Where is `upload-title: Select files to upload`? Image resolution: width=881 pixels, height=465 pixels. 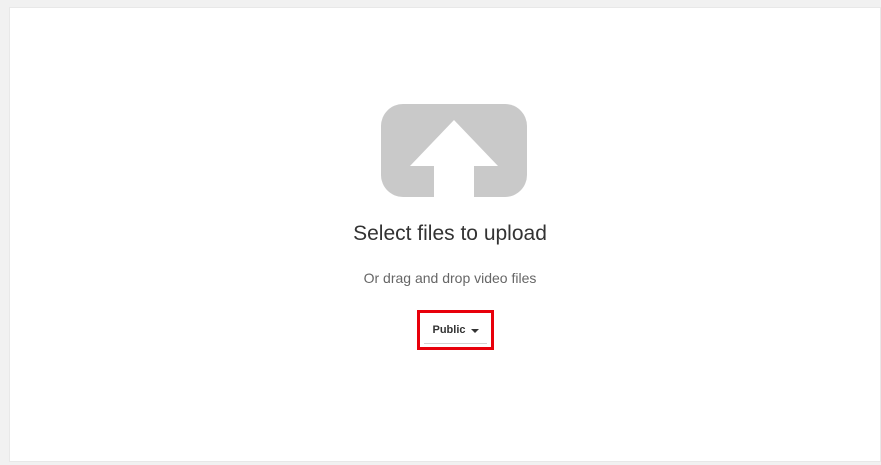
upload-title: Select files to upload is located at coordinates (450, 233).